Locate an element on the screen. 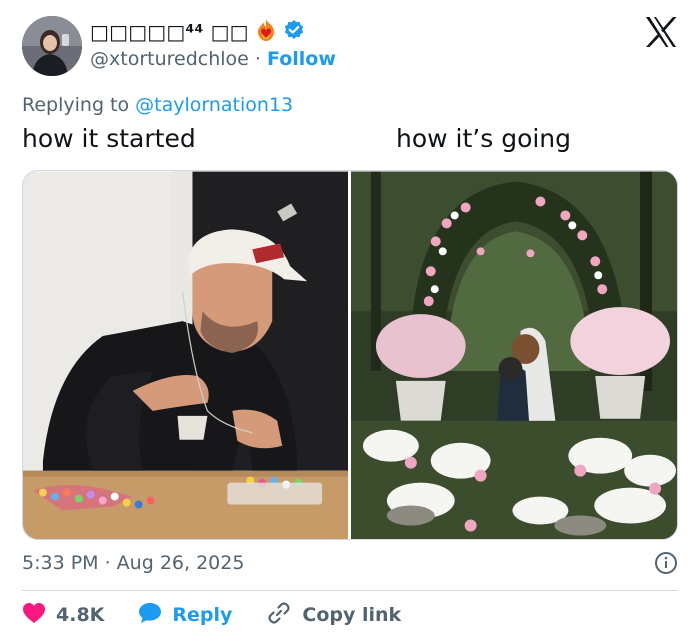 The image size is (700, 642). x-logo-icon is located at coordinates (661, 32).